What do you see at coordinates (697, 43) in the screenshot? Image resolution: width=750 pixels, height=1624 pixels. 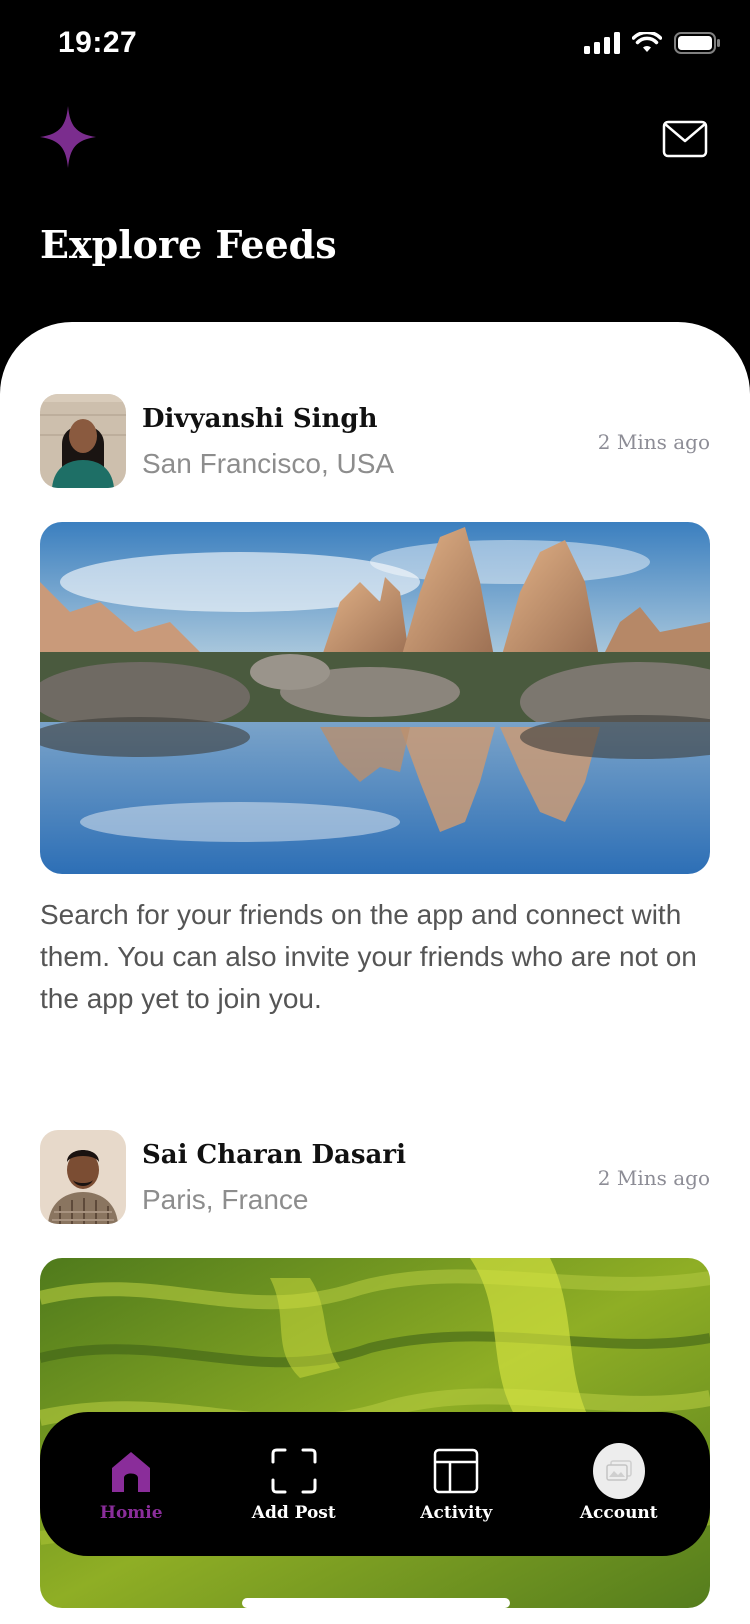 I see `battery-icon` at bounding box center [697, 43].